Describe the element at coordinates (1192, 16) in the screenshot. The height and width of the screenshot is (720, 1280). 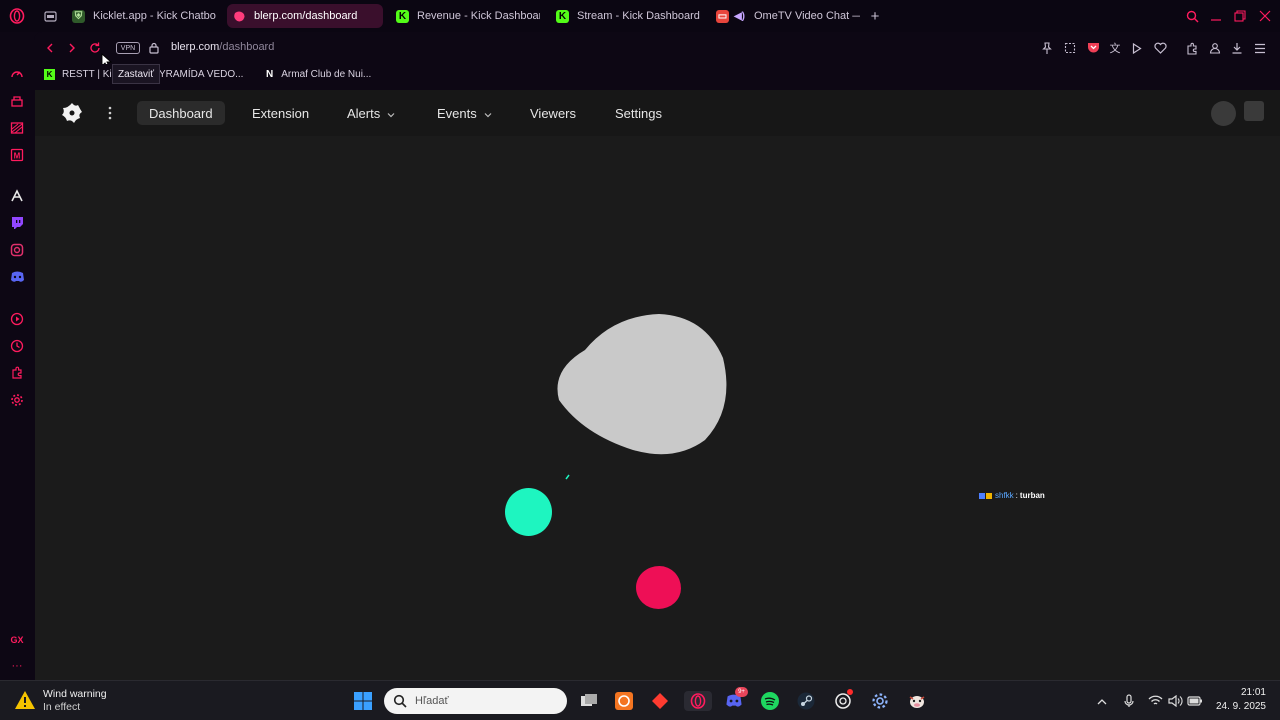
I see `search-tabs-icon` at that location.